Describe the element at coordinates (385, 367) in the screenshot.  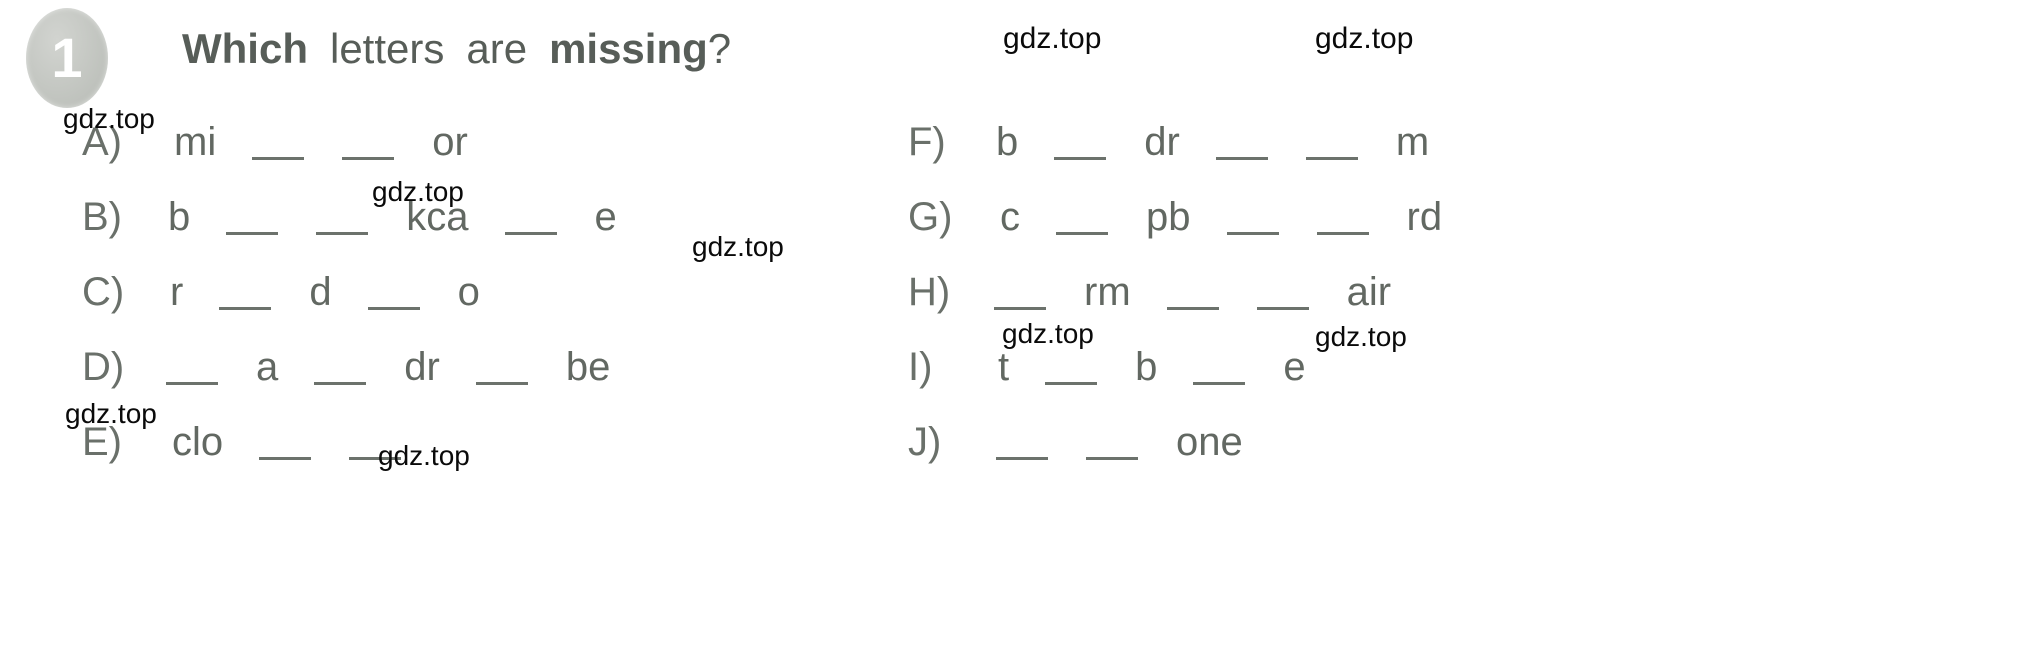
I see `question-tokens-d: a dr be` at that location.